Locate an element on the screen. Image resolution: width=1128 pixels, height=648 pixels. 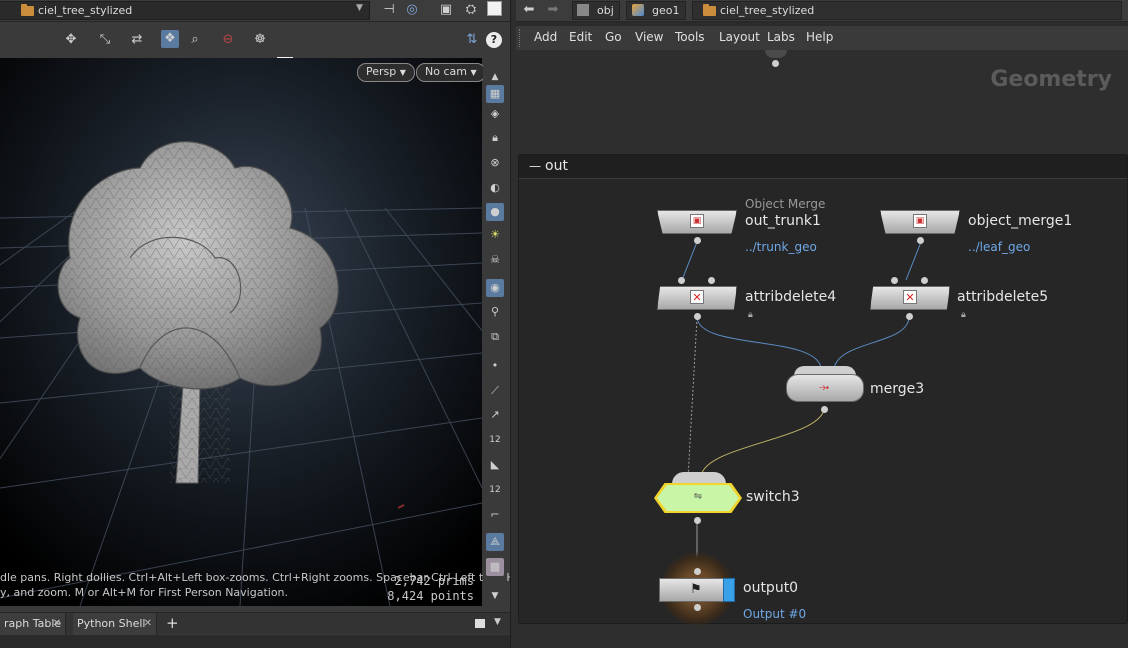
node-name: attribdelete5 is located at coordinates (1003, 297).